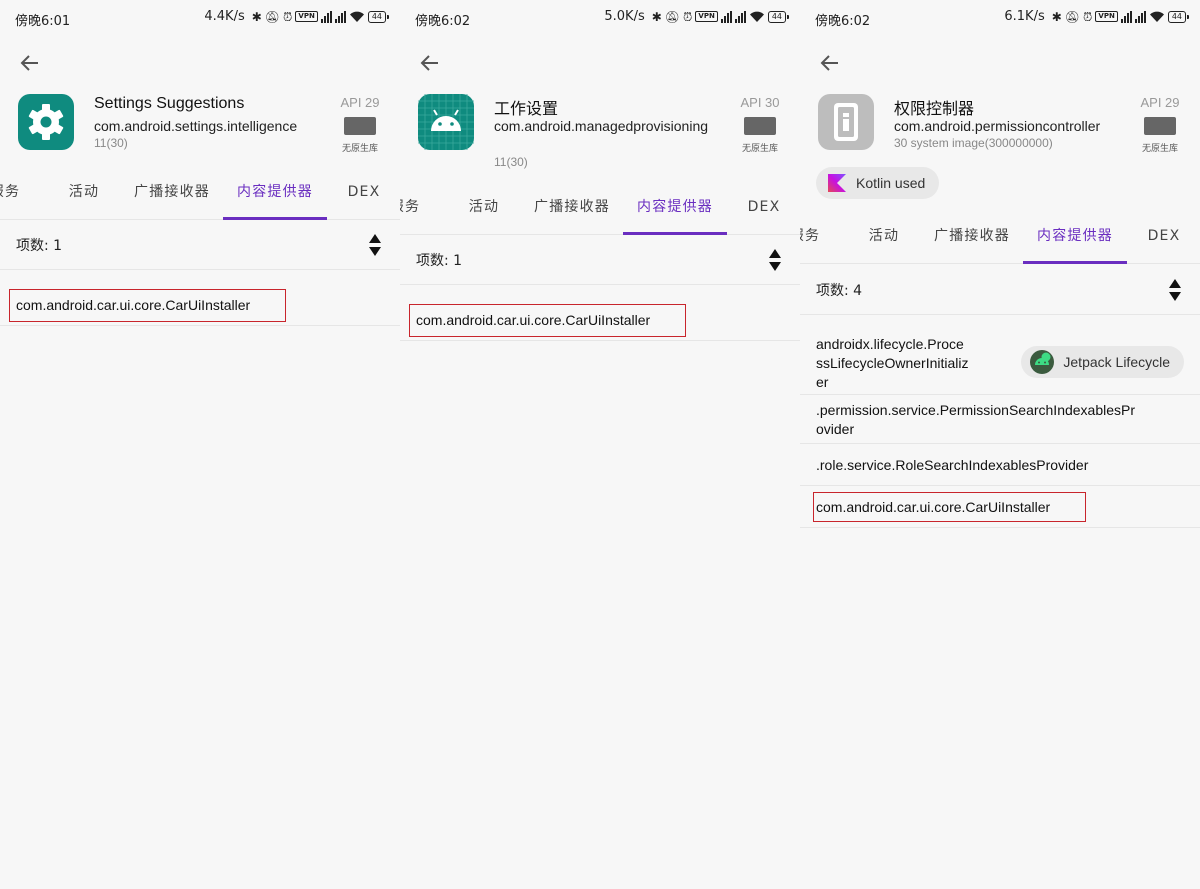  Describe the element at coordinates (1000, 289) in the screenshot. I see `count-row: 项数: 4` at that location.